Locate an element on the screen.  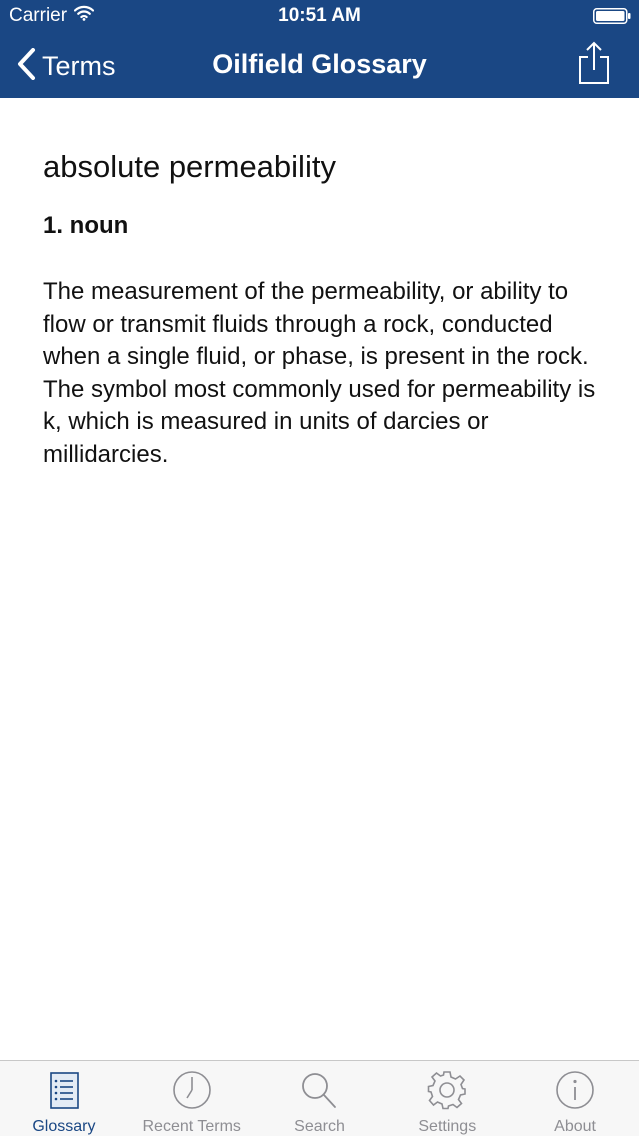
navigation-bar: Terms Oilfield Glossary is located at coordinates (319, 65).